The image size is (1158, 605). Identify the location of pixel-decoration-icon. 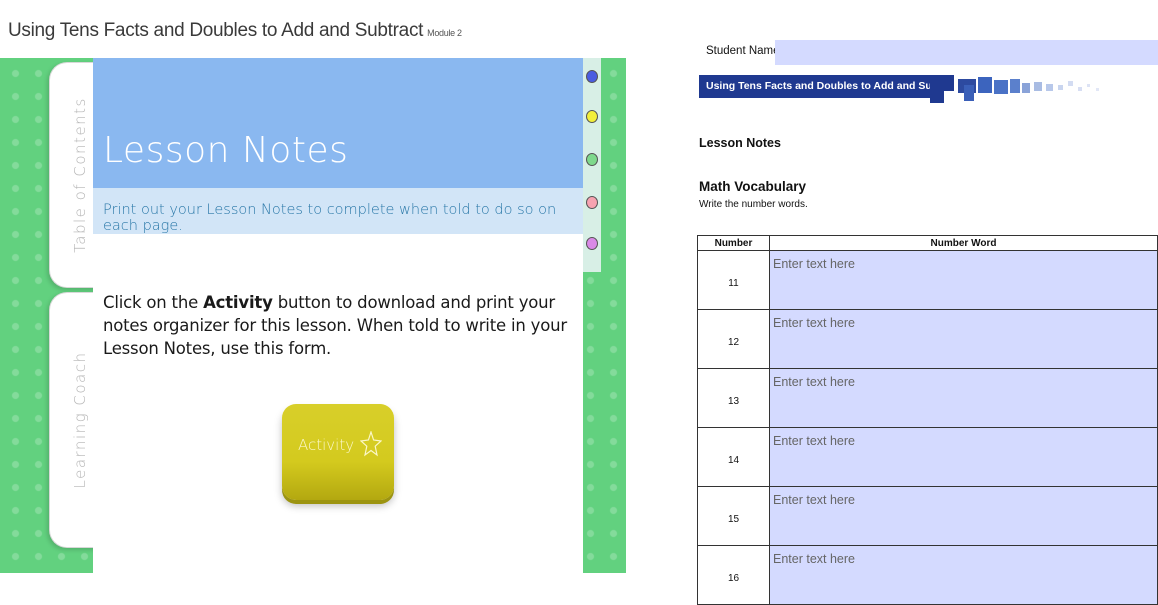
(1014, 89).